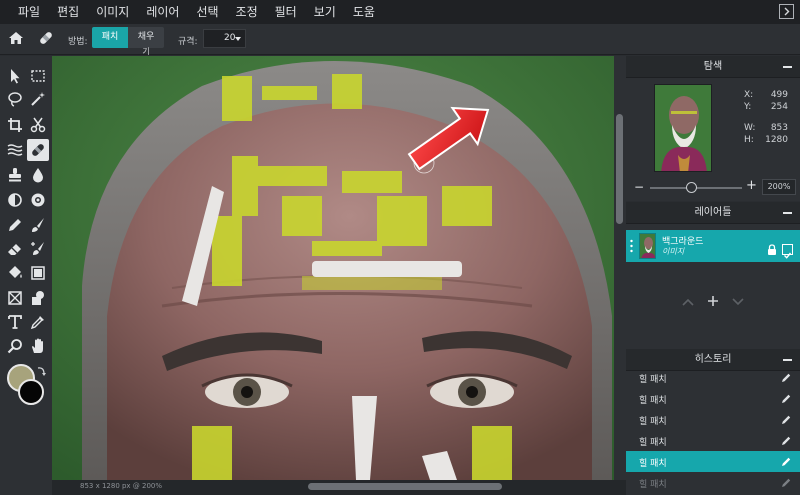 The image size is (800, 495). What do you see at coordinates (639, 187) in the screenshot?
I see `zoom-out-button: −` at bounding box center [639, 187].